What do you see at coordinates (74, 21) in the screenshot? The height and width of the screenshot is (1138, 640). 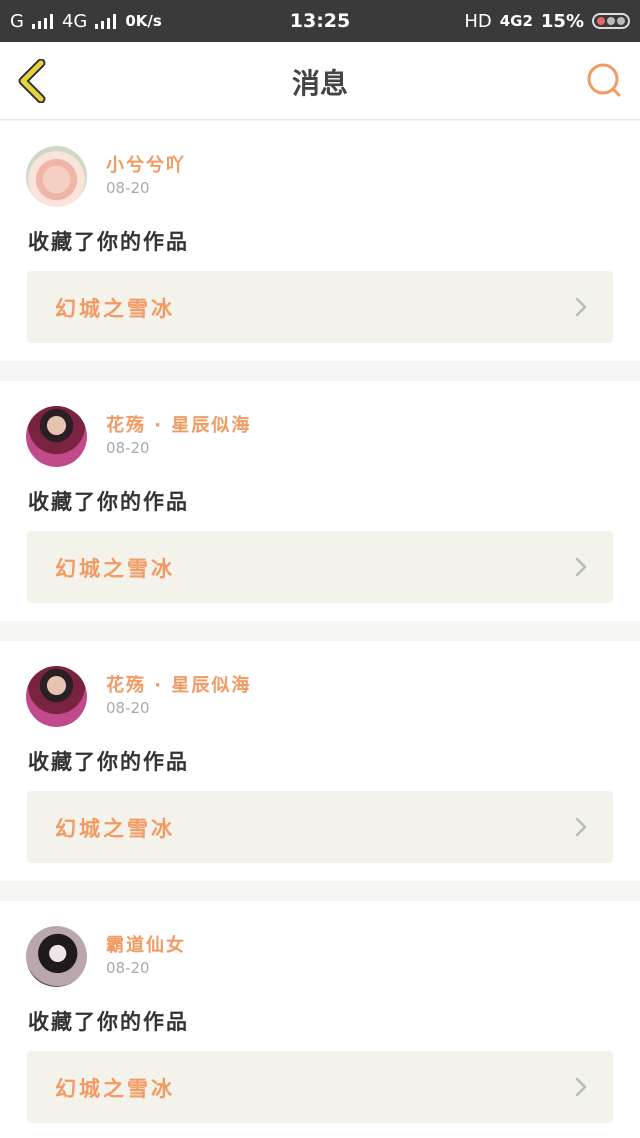 I see `network-type-label: 4G` at bounding box center [74, 21].